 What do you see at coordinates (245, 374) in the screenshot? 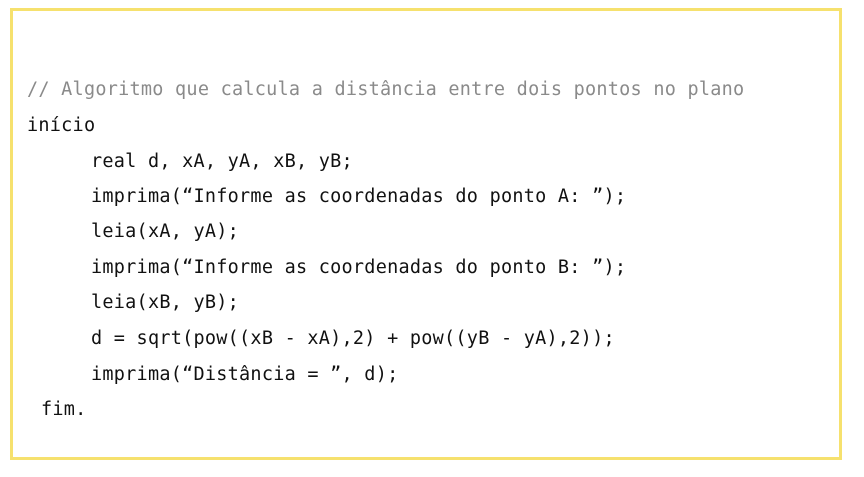
I see `code-line-print-result: imprima(“Distância = ”, d);` at bounding box center [245, 374].